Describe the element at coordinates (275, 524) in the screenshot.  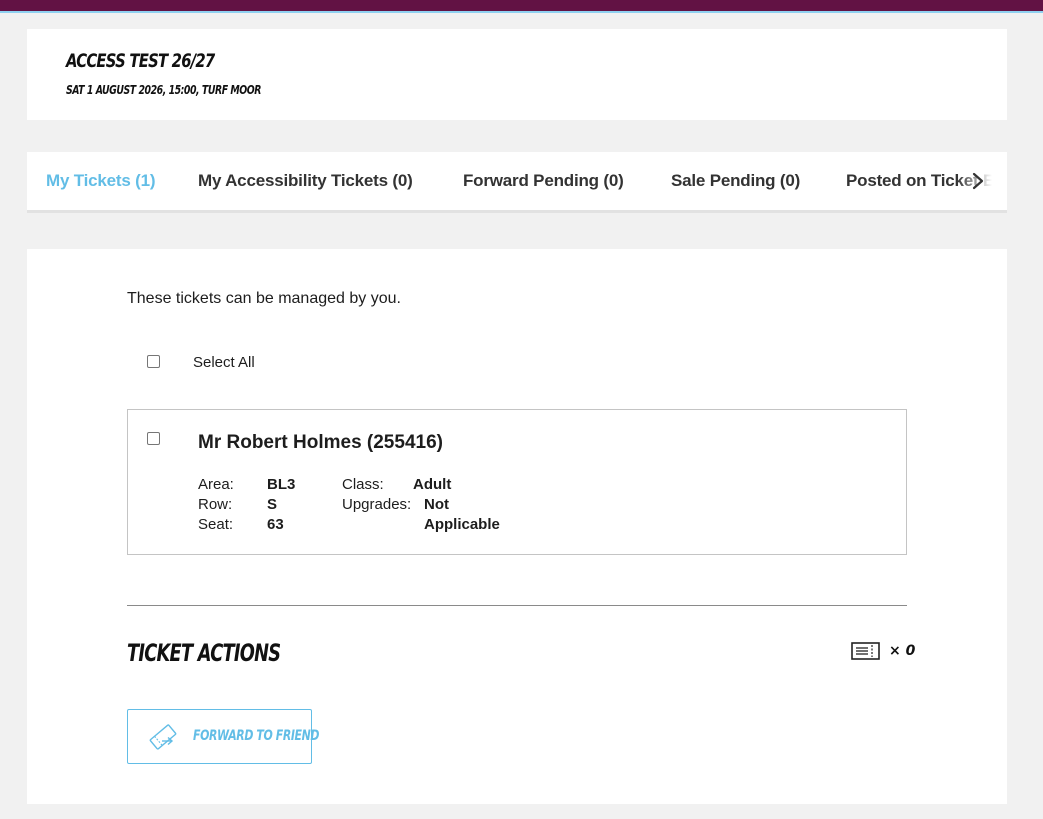
I see `seat-value: 63` at that location.